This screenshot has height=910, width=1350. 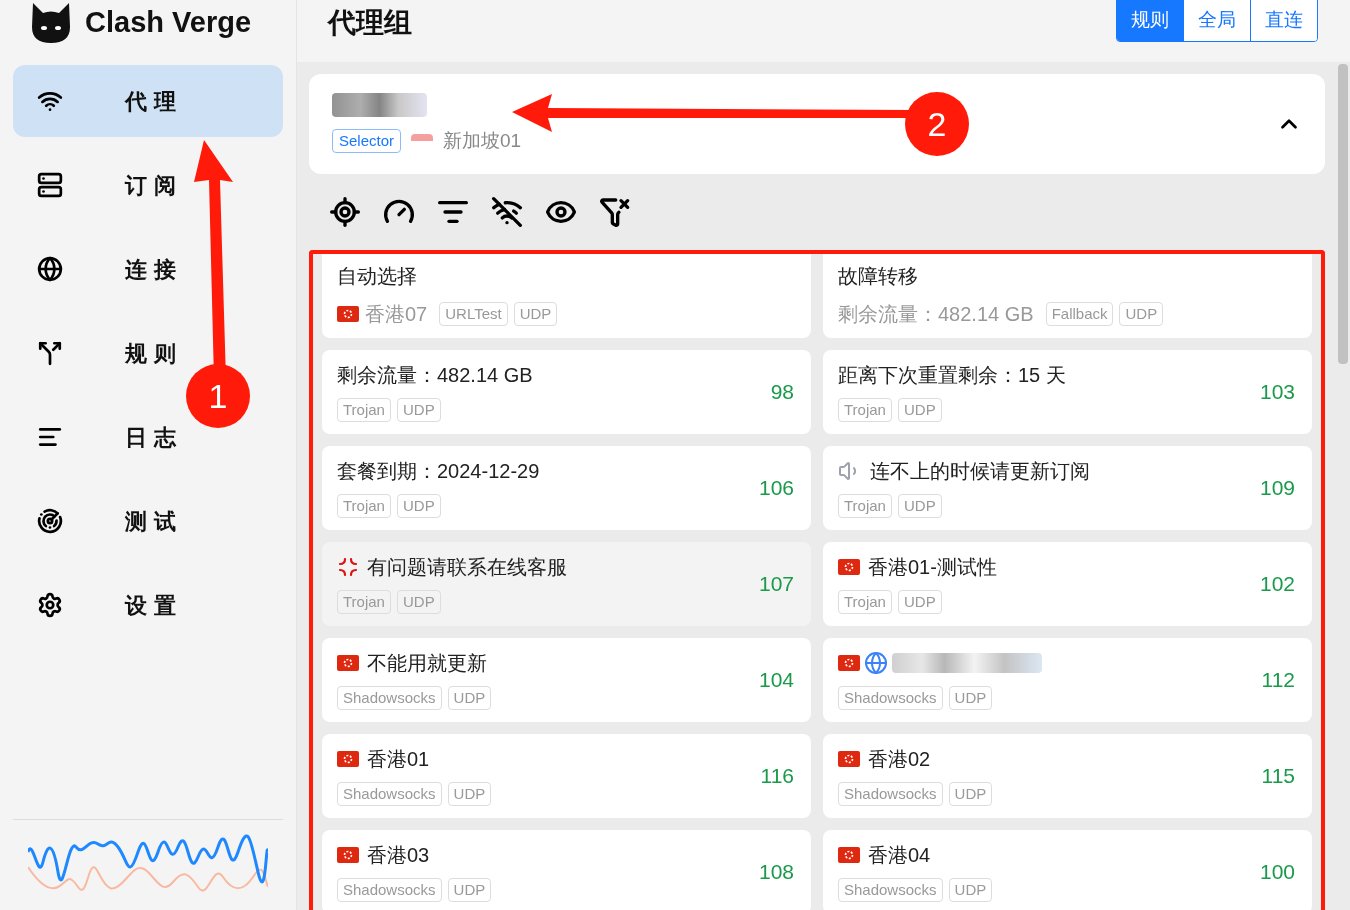 What do you see at coordinates (473, 314) in the screenshot?
I see `proxy-tag: URLTest` at bounding box center [473, 314].